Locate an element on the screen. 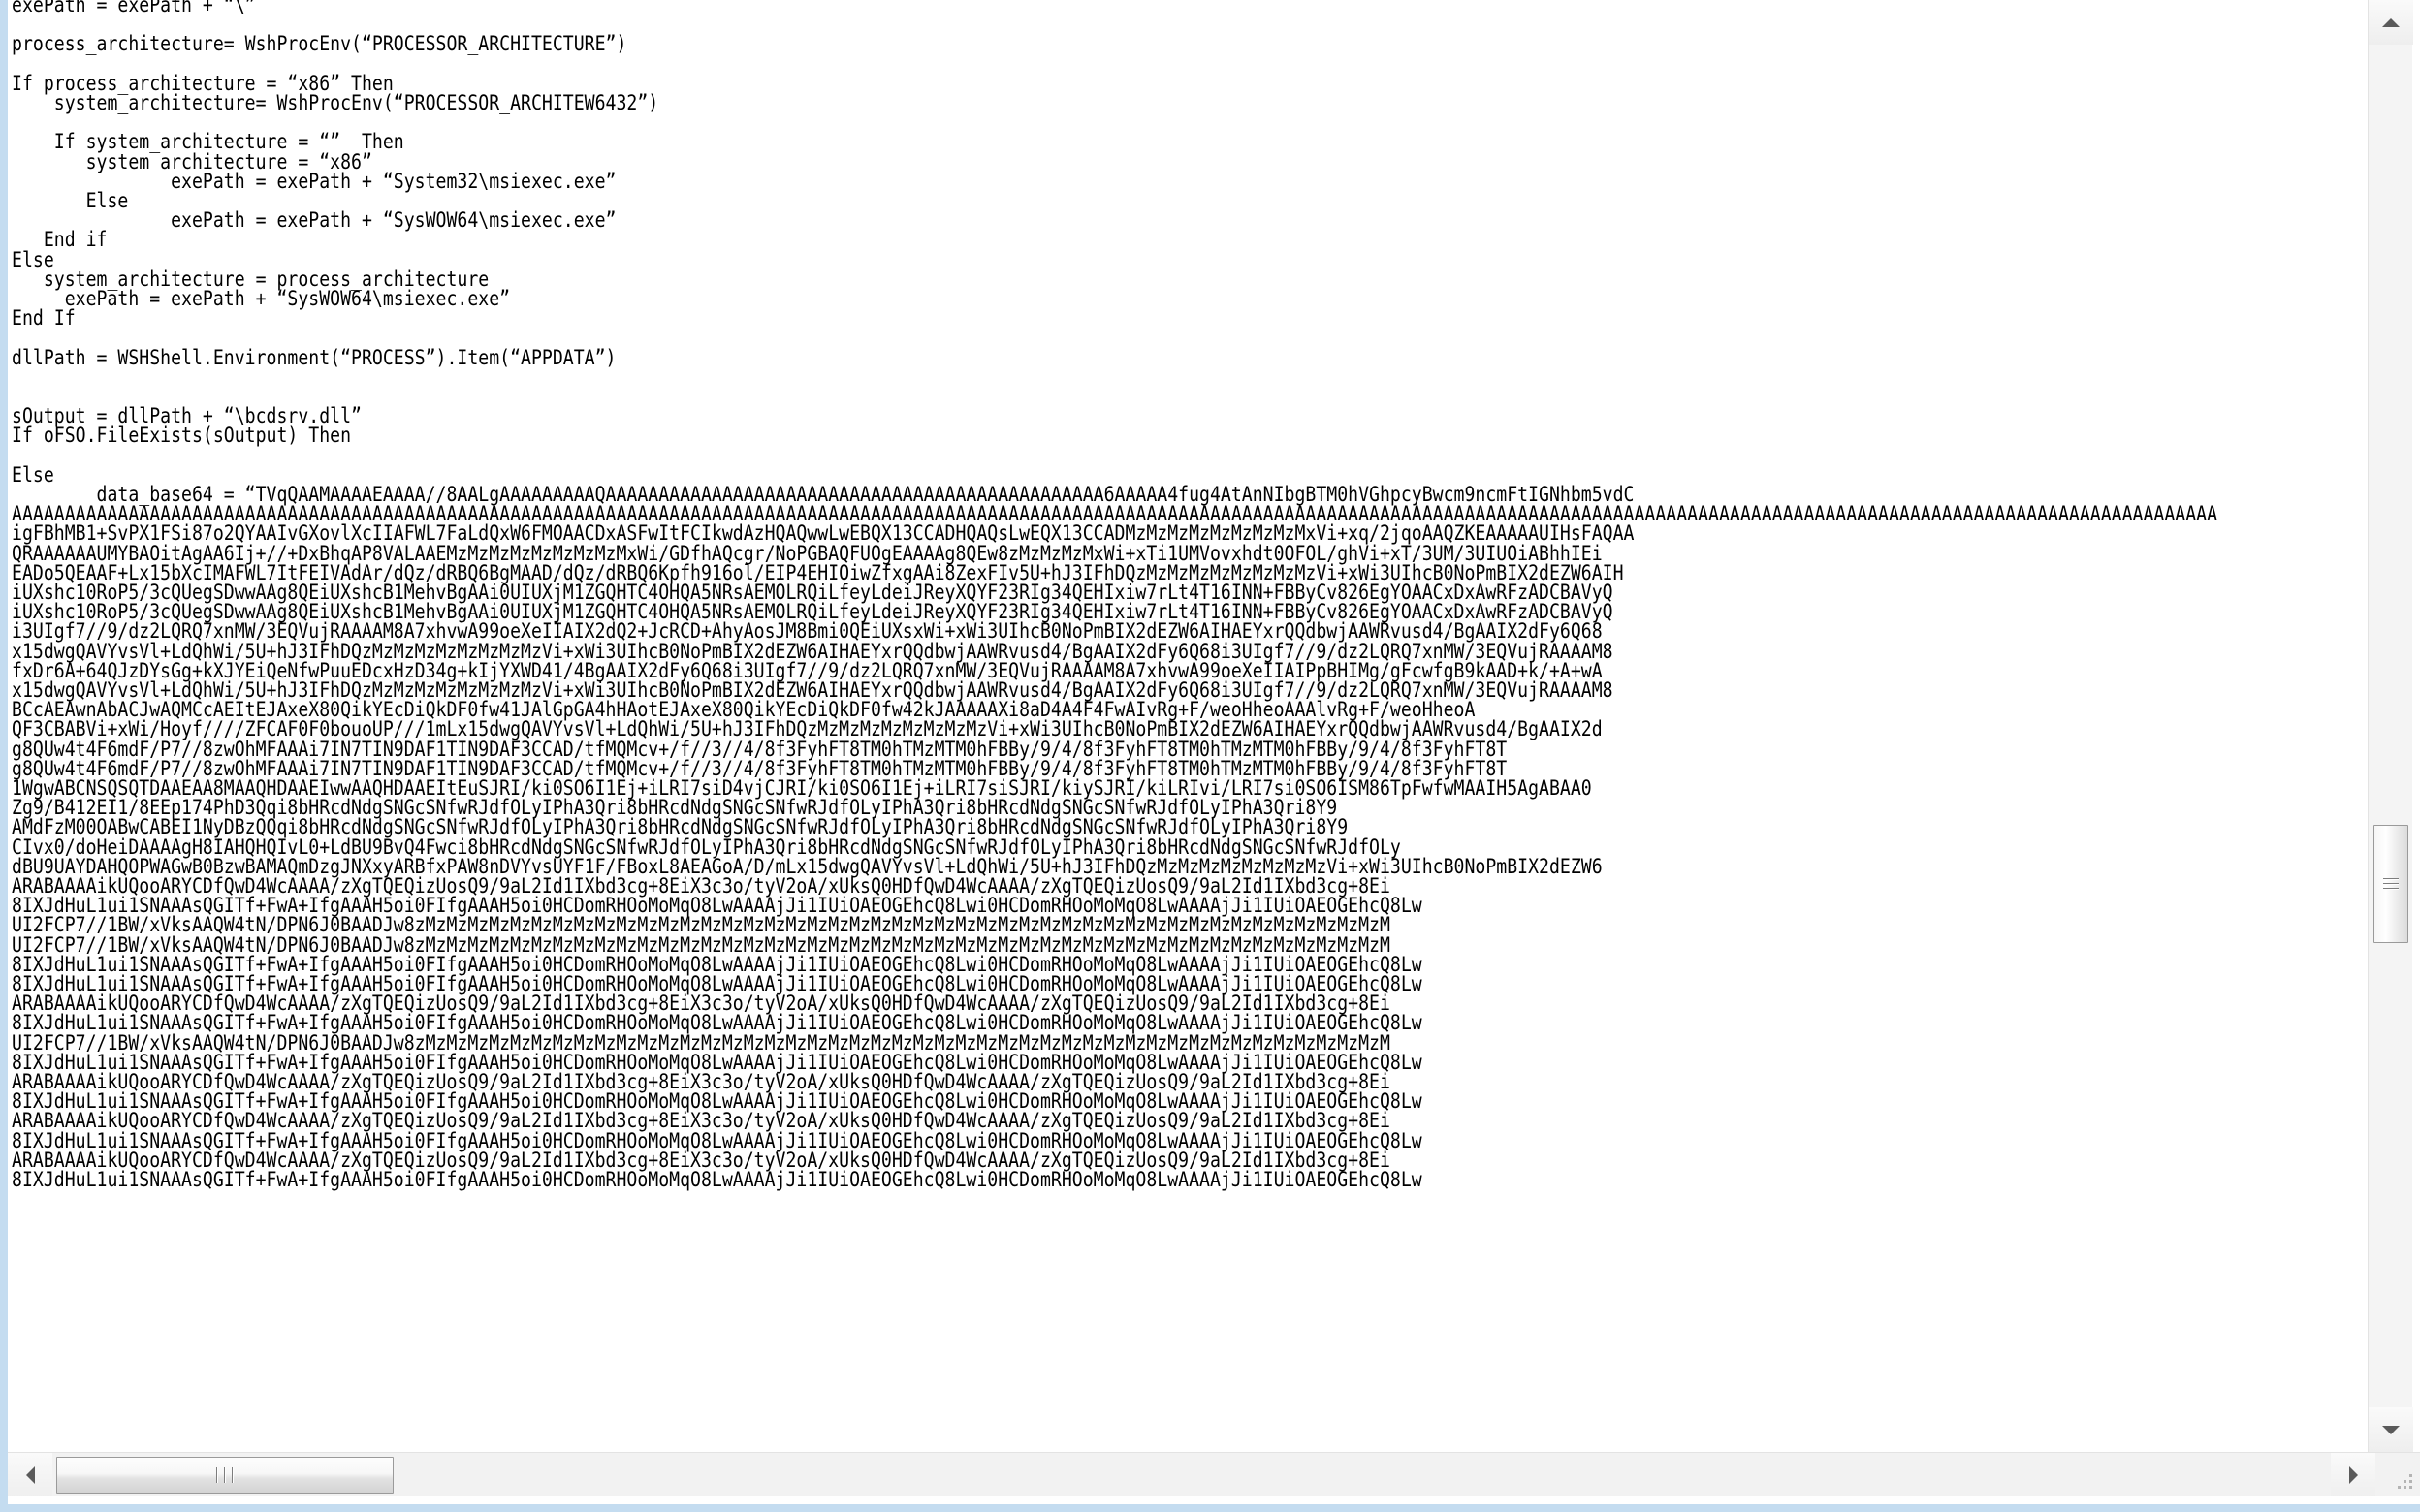 This screenshot has height=1512, width=2420. vertical-scrollbar is located at coordinates (2390, 726).